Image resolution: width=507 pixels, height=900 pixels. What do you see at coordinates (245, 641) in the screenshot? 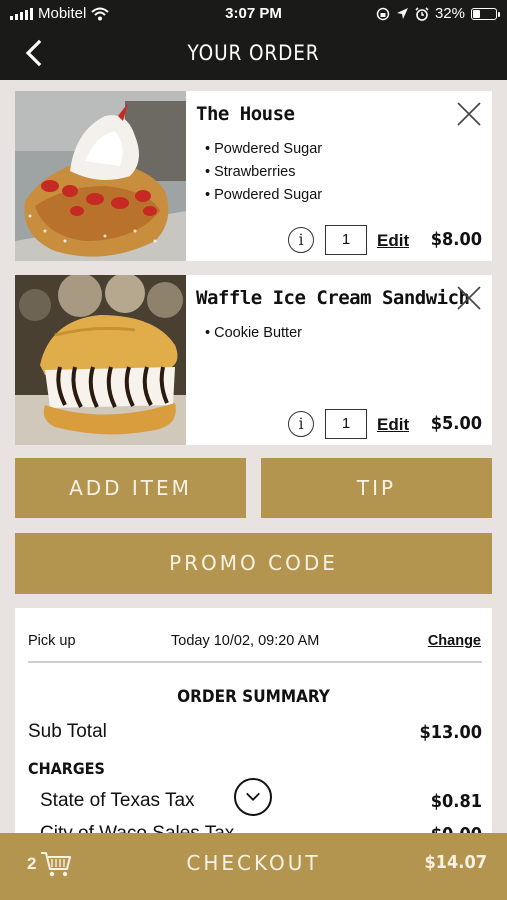
I see `pickup-time: Today 10/02, 09:20 AM` at bounding box center [245, 641].